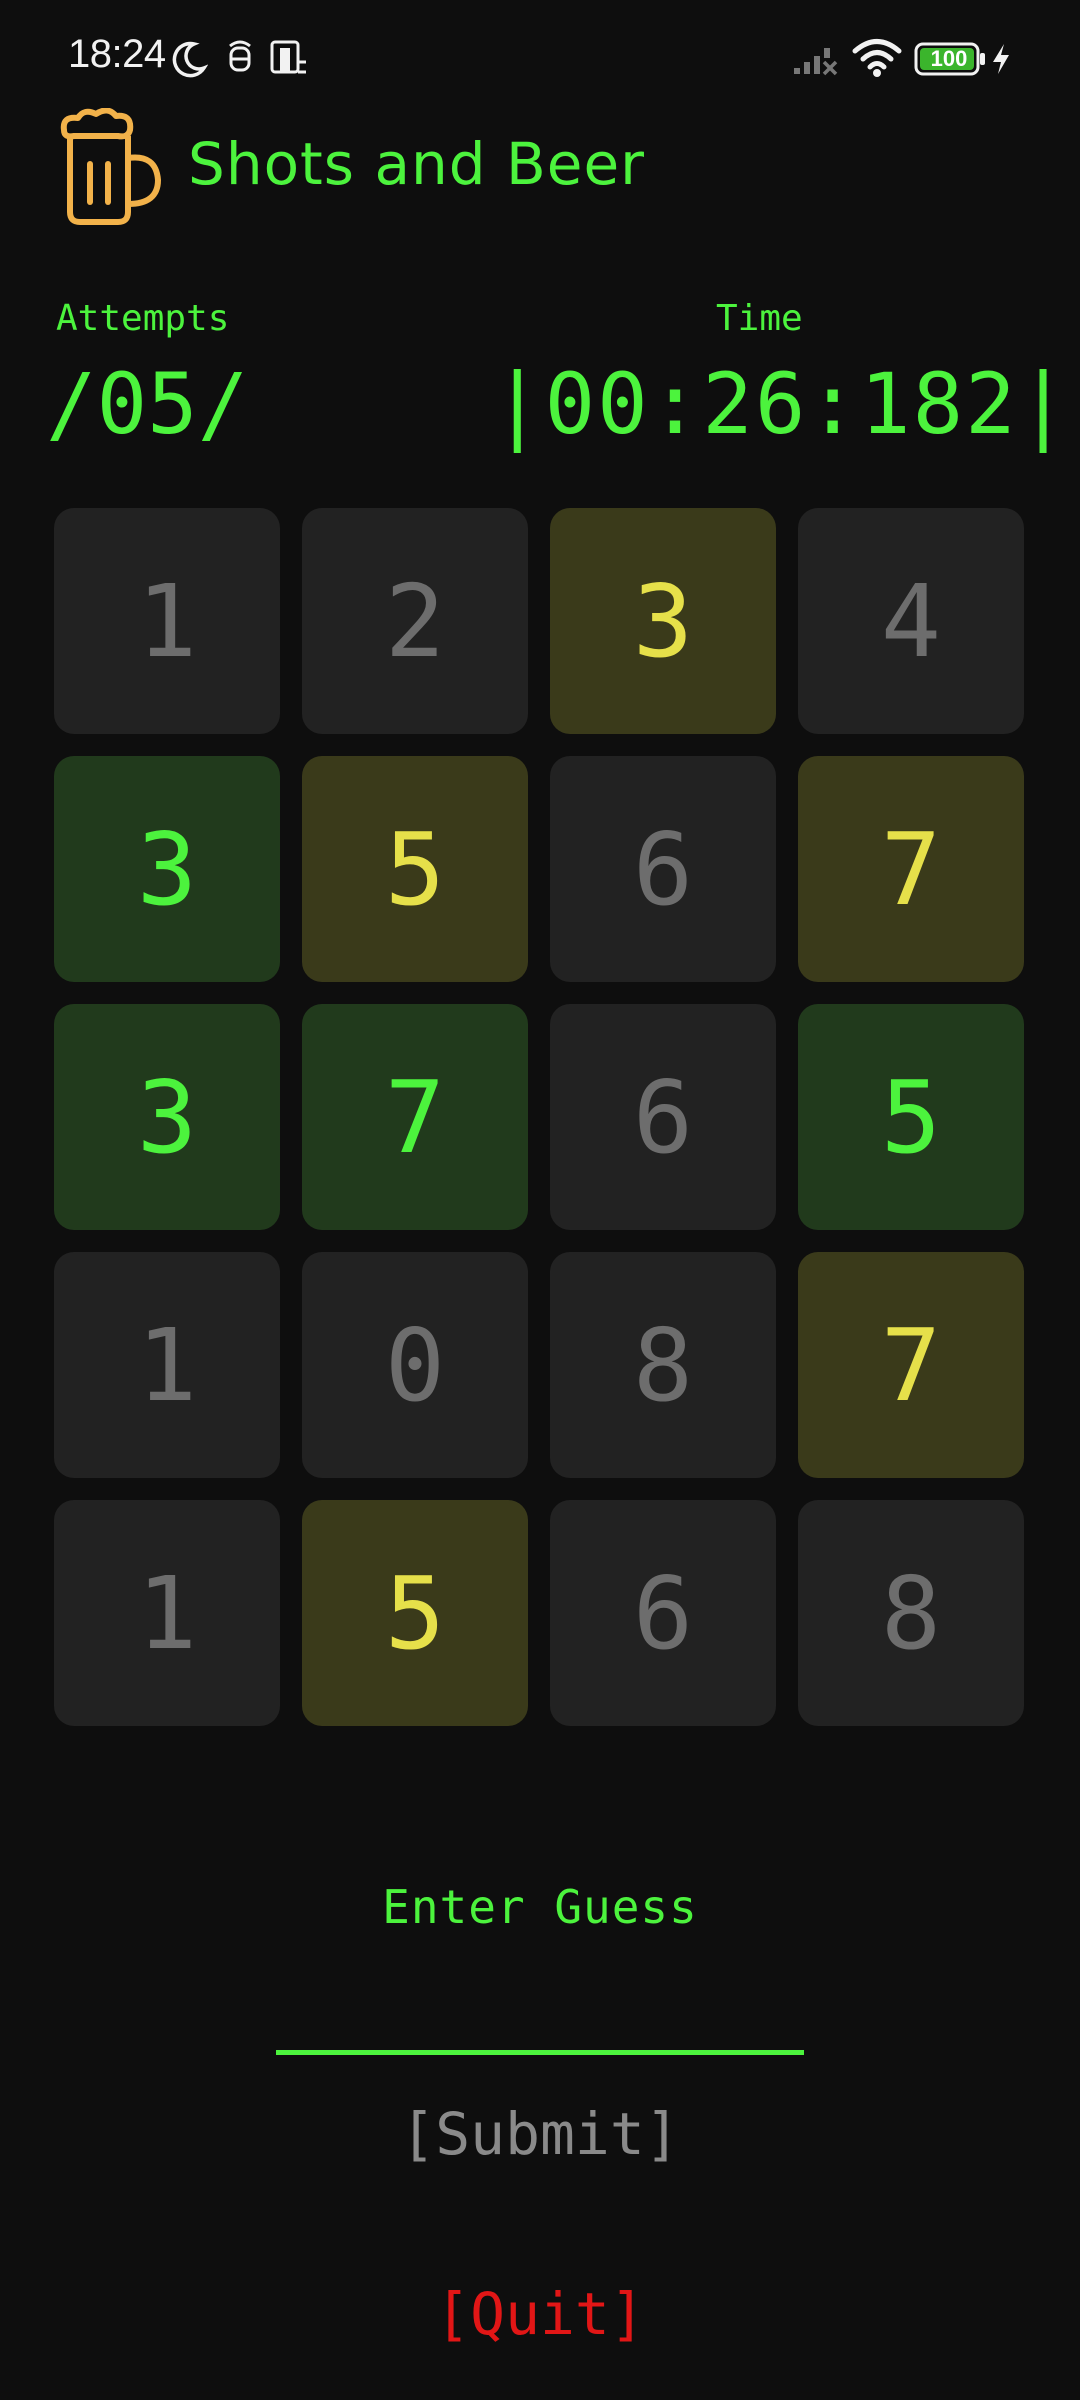 Image resolution: width=1080 pixels, height=2400 pixels. Describe the element at coordinates (949, 58) in the screenshot. I see `battery-level: 100` at that location.